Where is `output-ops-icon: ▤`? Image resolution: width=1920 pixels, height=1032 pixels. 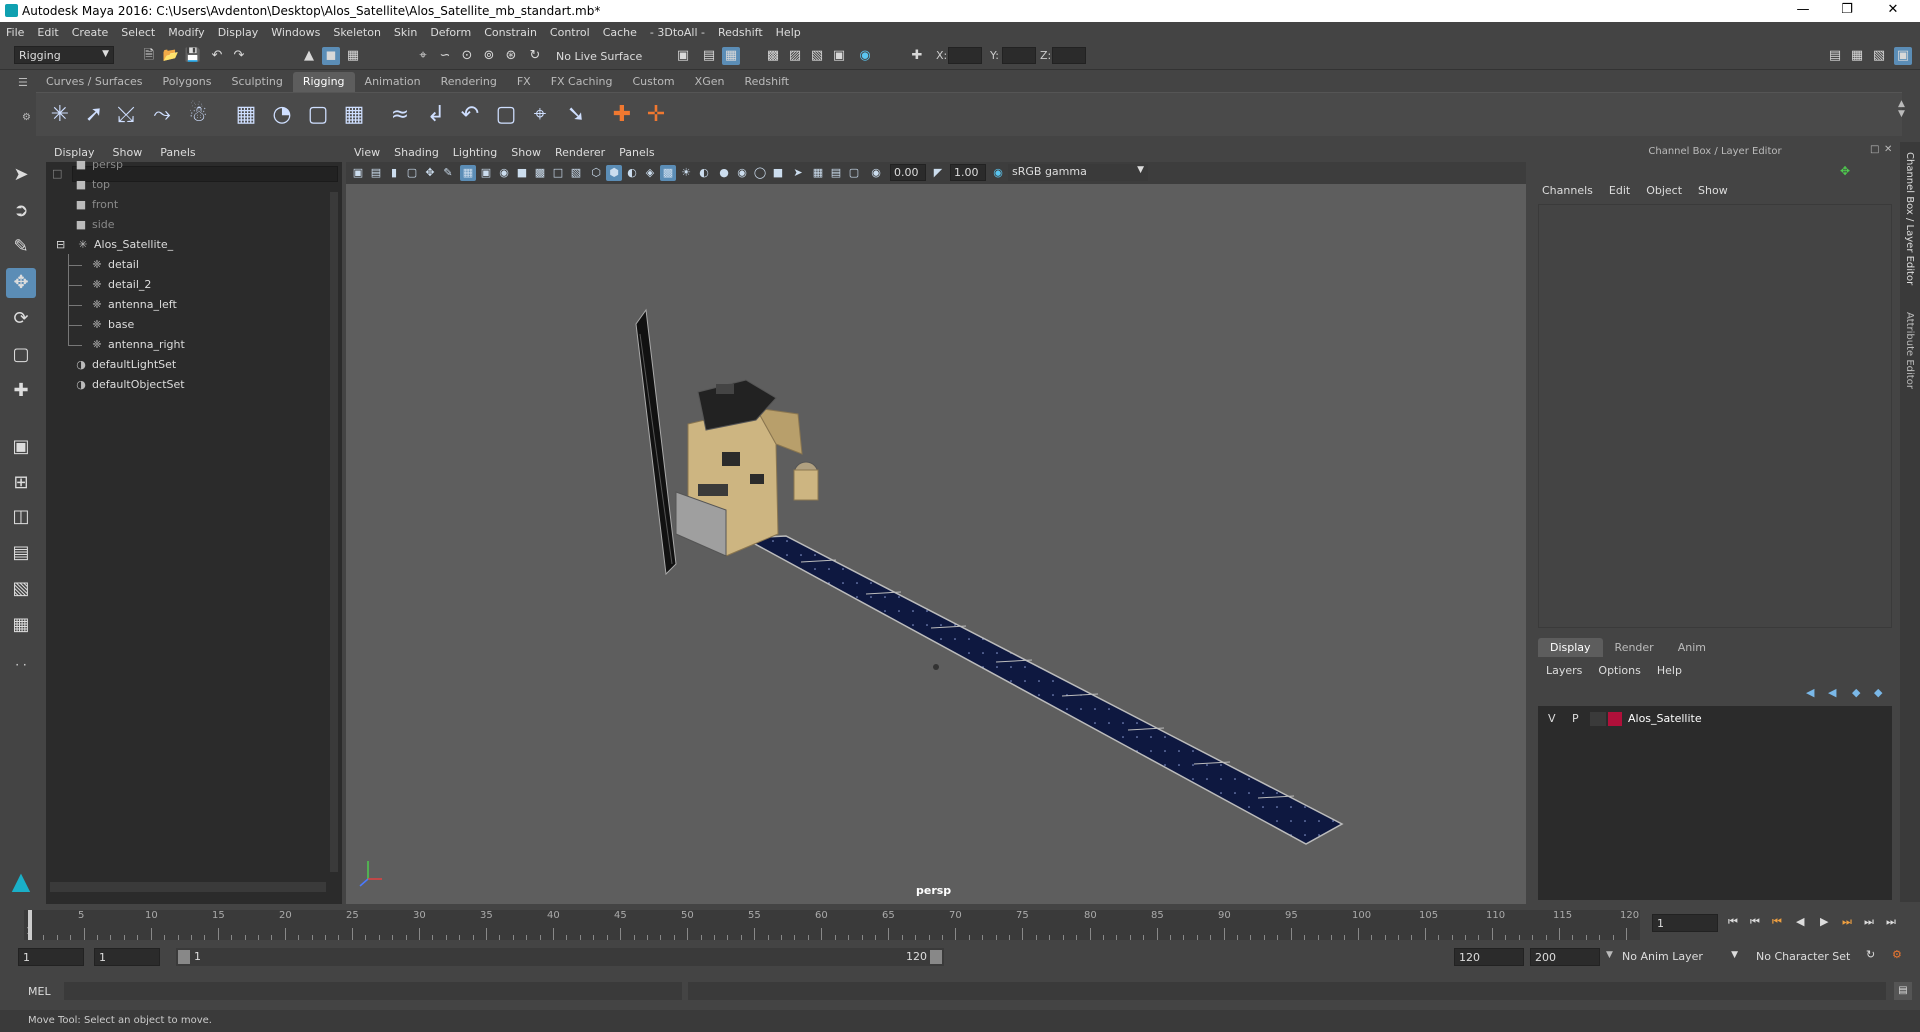
output-ops-icon: ▤ is located at coordinates (709, 56).